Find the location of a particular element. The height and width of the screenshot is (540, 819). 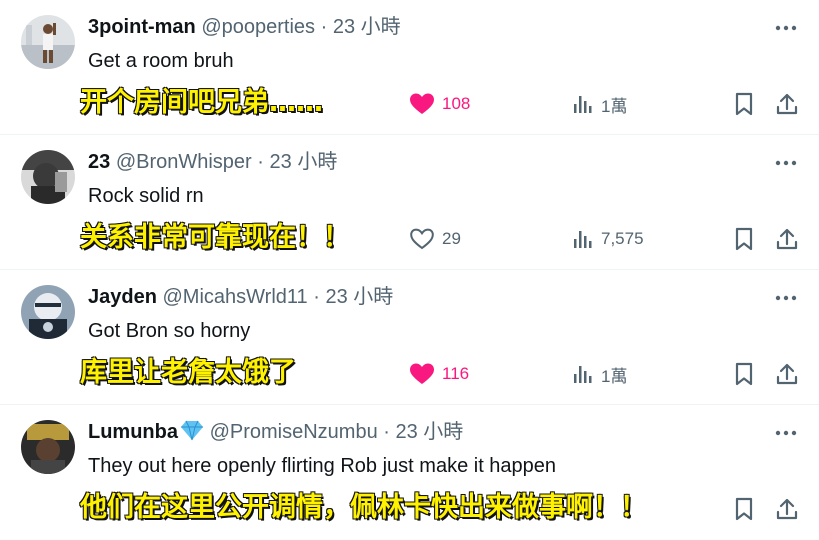

user-handle: @pooperties is located at coordinates (258, 27).